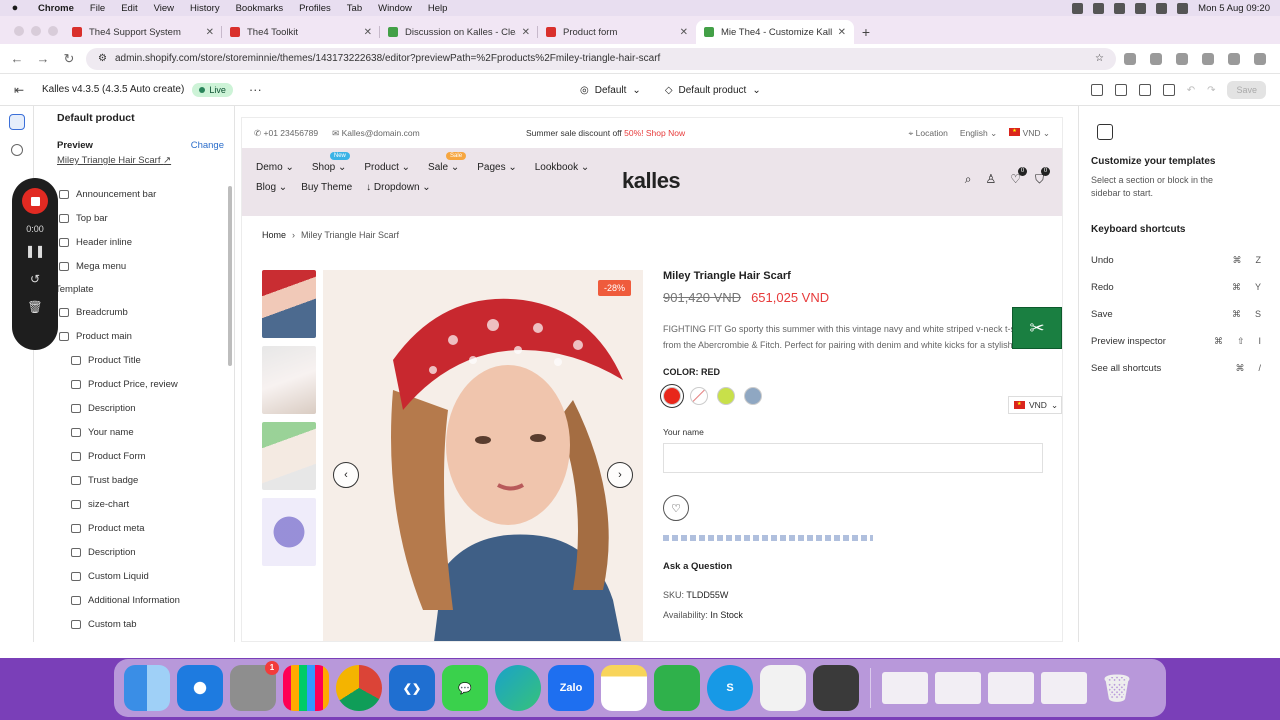  What do you see at coordinates (928, 133) in the screenshot?
I see `location-link: ⌖ Location` at bounding box center [928, 133].